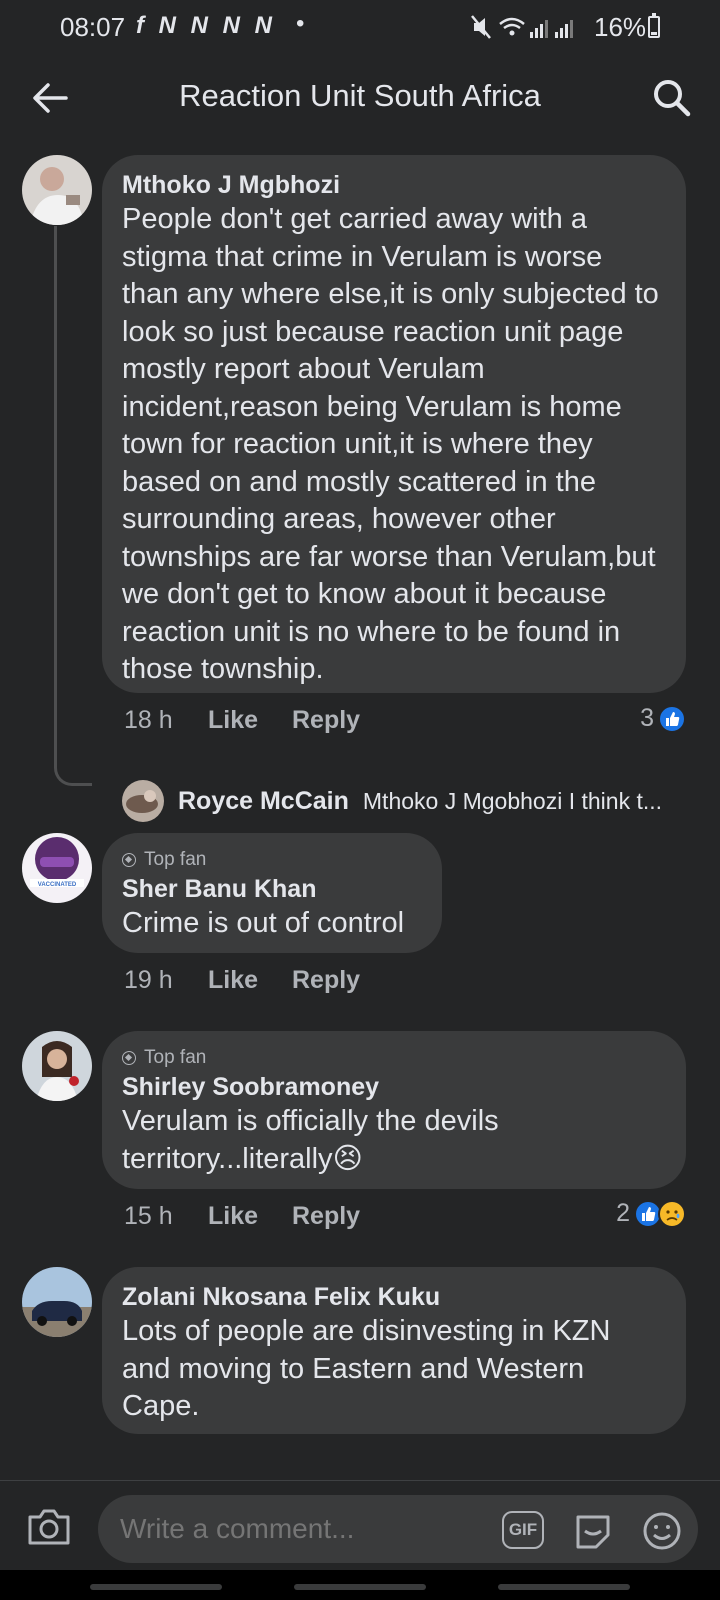 The width and height of the screenshot is (720, 1600). I want to click on reaction-summary: 3, so click(663, 718).